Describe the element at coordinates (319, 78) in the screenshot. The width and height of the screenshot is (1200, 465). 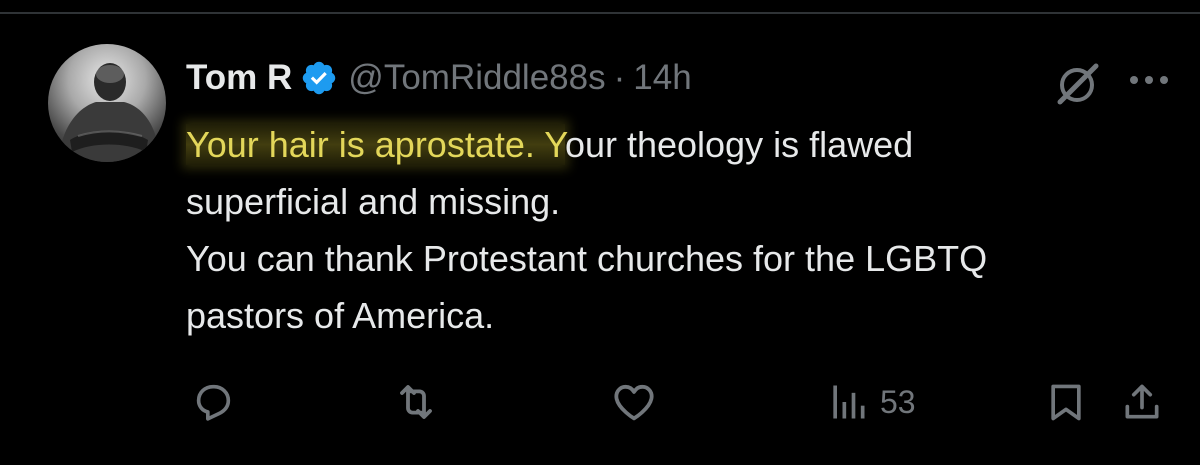
I see `verified-badge-icon` at that location.